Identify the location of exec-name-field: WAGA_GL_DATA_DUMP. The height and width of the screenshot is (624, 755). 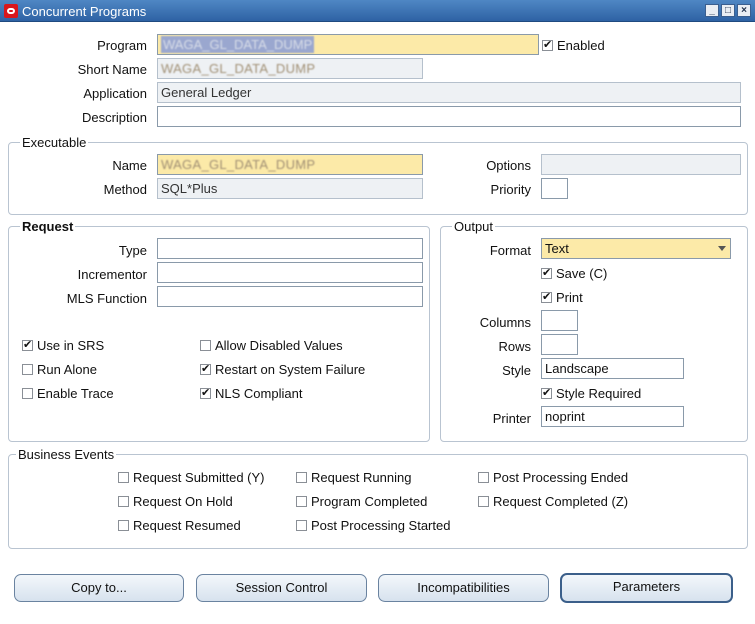
(290, 164).